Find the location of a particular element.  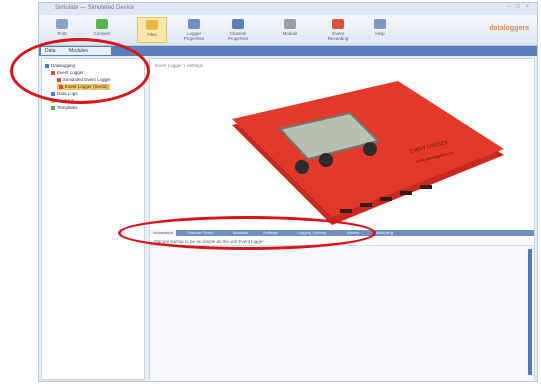

help-icon is located at coordinates (380, 24).